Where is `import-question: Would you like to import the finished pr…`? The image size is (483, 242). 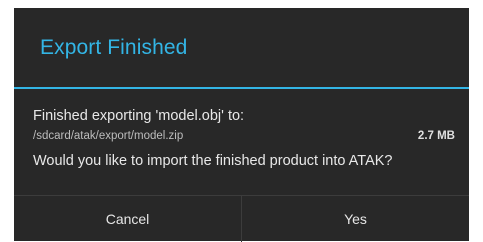
import-question: Would you like to import the finished pr… is located at coordinates (213, 161).